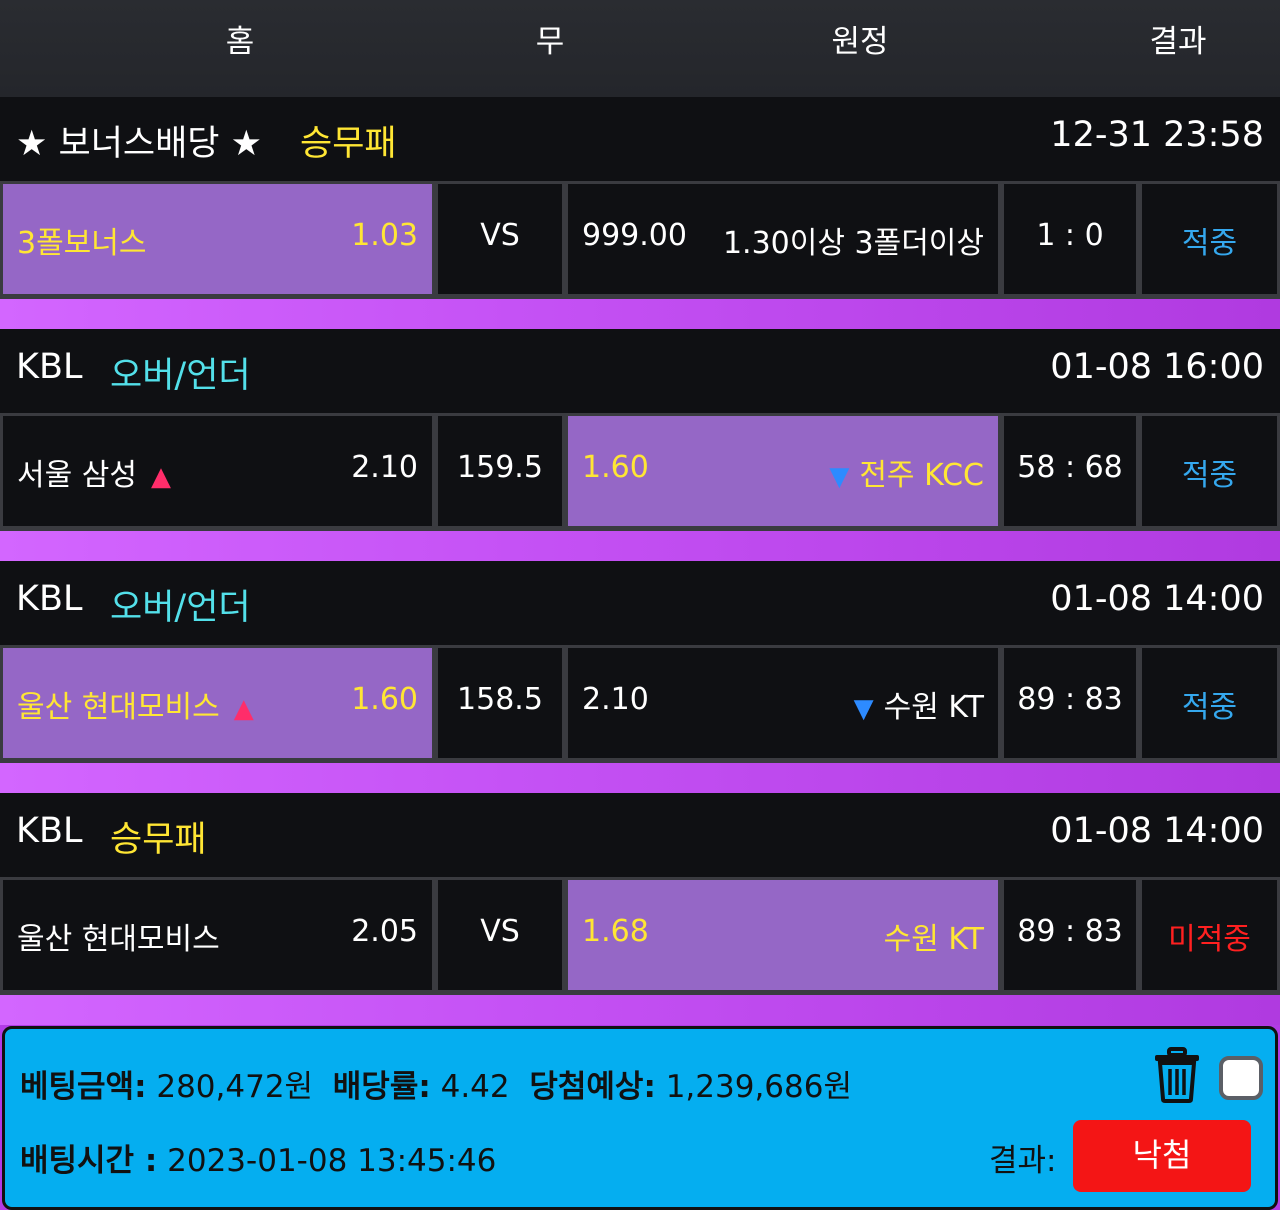 Image resolution: width=1280 pixels, height=1210 pixels. I want to click on away-cell: 1.60 ▼ 전주 KCC, so click(783, 471).